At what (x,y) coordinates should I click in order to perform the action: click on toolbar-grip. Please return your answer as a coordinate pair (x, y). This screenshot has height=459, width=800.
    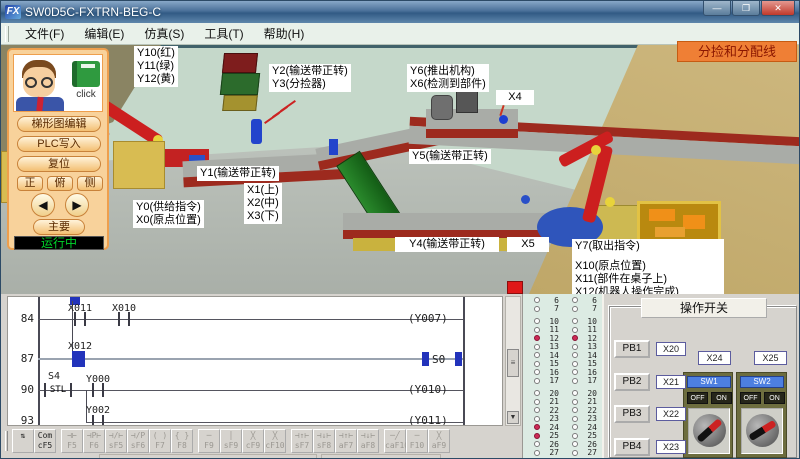
    Looking at the image, I should click on (7, 33).